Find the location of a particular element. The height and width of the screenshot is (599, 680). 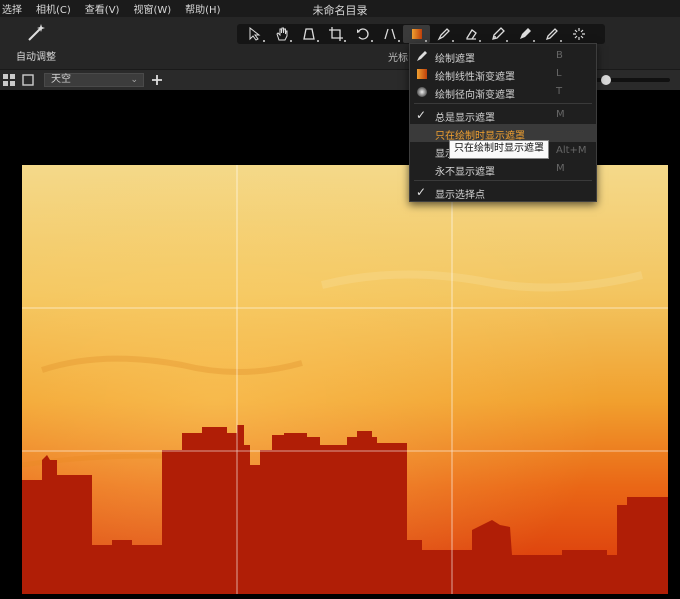

hand-pan-icon is located at coordinates (281, 34).